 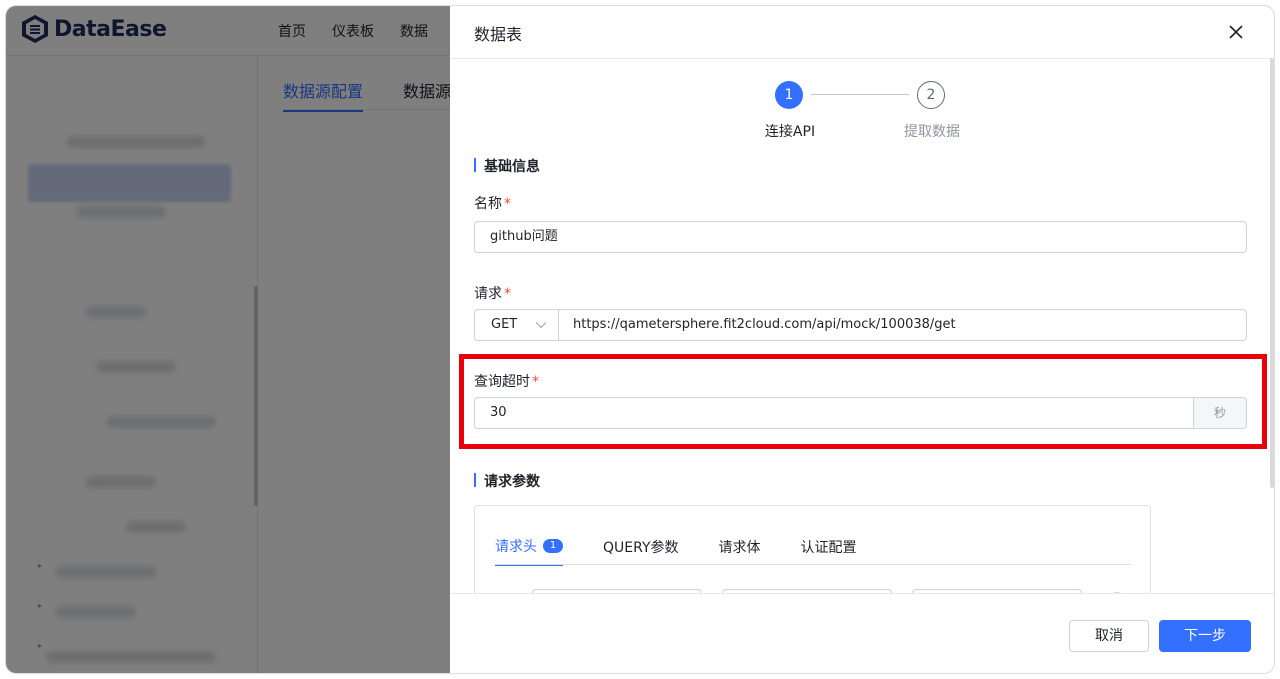 I want to click on chevron-down-icon, so click(x=541, y=325).